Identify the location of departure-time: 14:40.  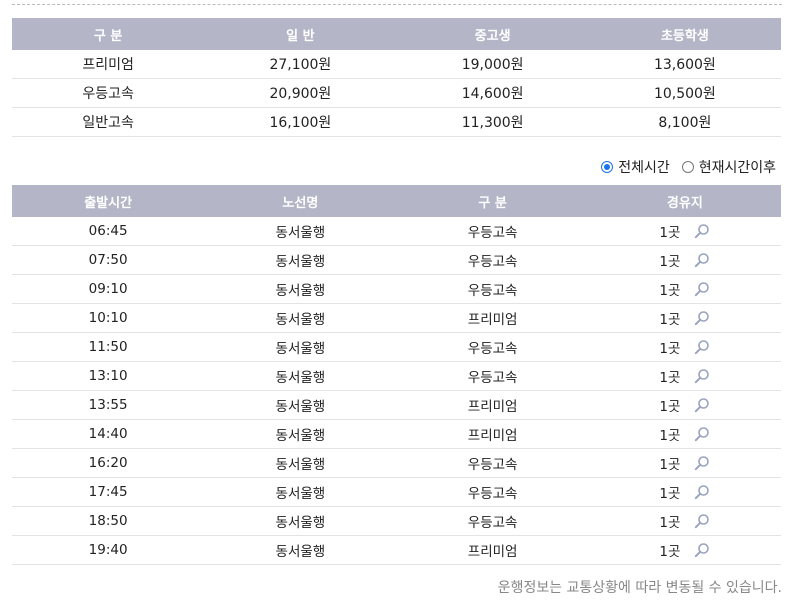
(108, 434).